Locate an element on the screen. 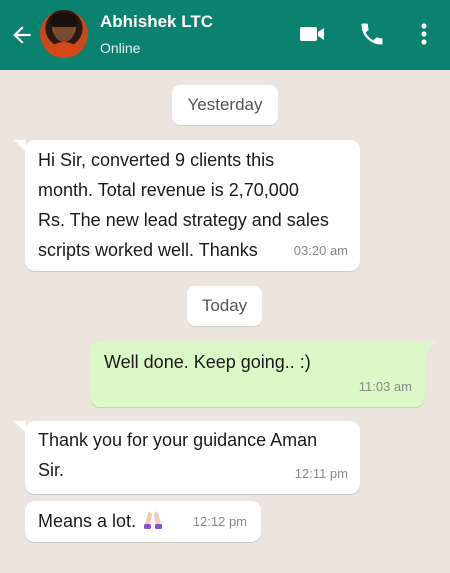 The height and width of the screenshot is (573, 450). message-text: Rs. The new lead strategy and sales is located at coordinates (183, 220).